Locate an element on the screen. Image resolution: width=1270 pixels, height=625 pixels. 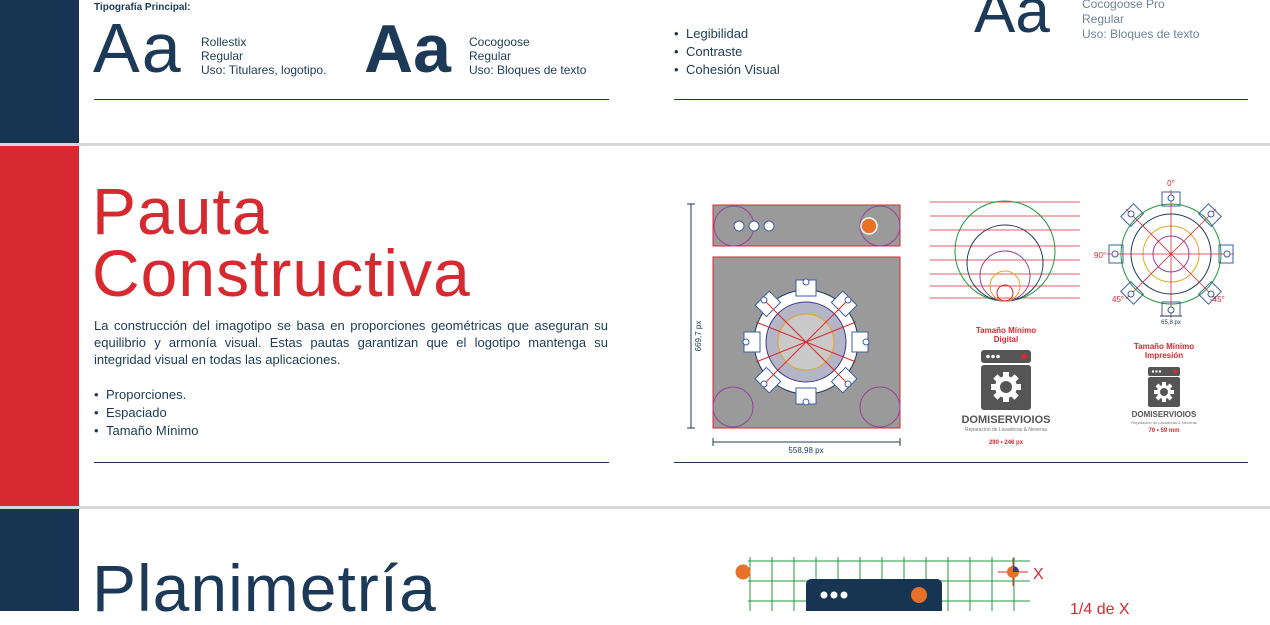
section-title: Pauta Constructiva is located at coordinates (281, 242).